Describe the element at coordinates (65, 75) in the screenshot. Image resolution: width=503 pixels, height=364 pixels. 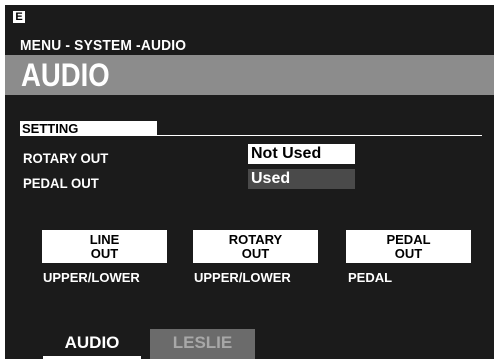
I see `page-title: AUDIO` at that location.